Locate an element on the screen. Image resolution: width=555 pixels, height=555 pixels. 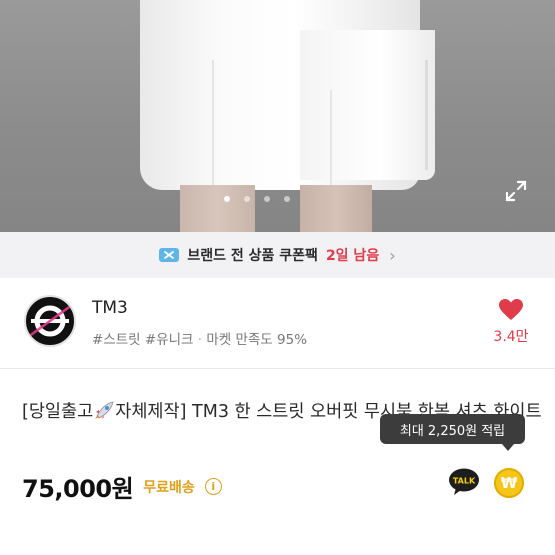
info-icon: i is located at coordinates (213, 486).